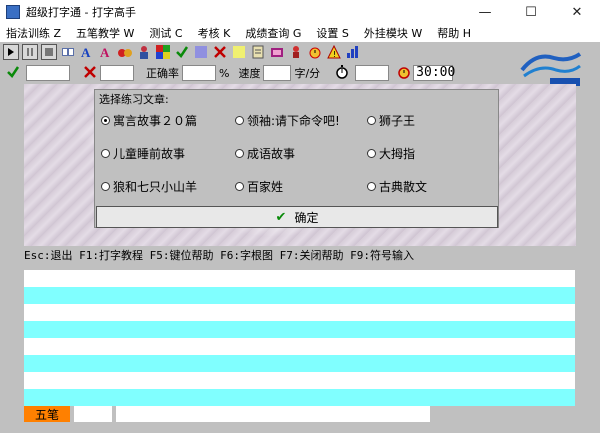 The image size is (600, 433). What do you see at coordinates (11, 52) in the screenshot?
I see `play-icon` at bounding box center [11, 52].